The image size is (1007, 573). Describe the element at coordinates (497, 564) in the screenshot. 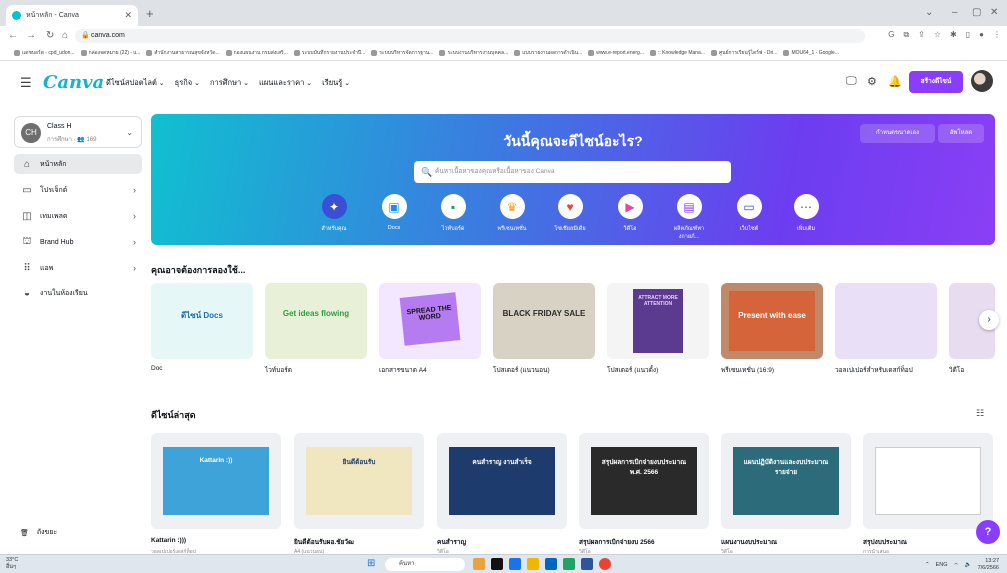

I see `taskview-icon` at that location.